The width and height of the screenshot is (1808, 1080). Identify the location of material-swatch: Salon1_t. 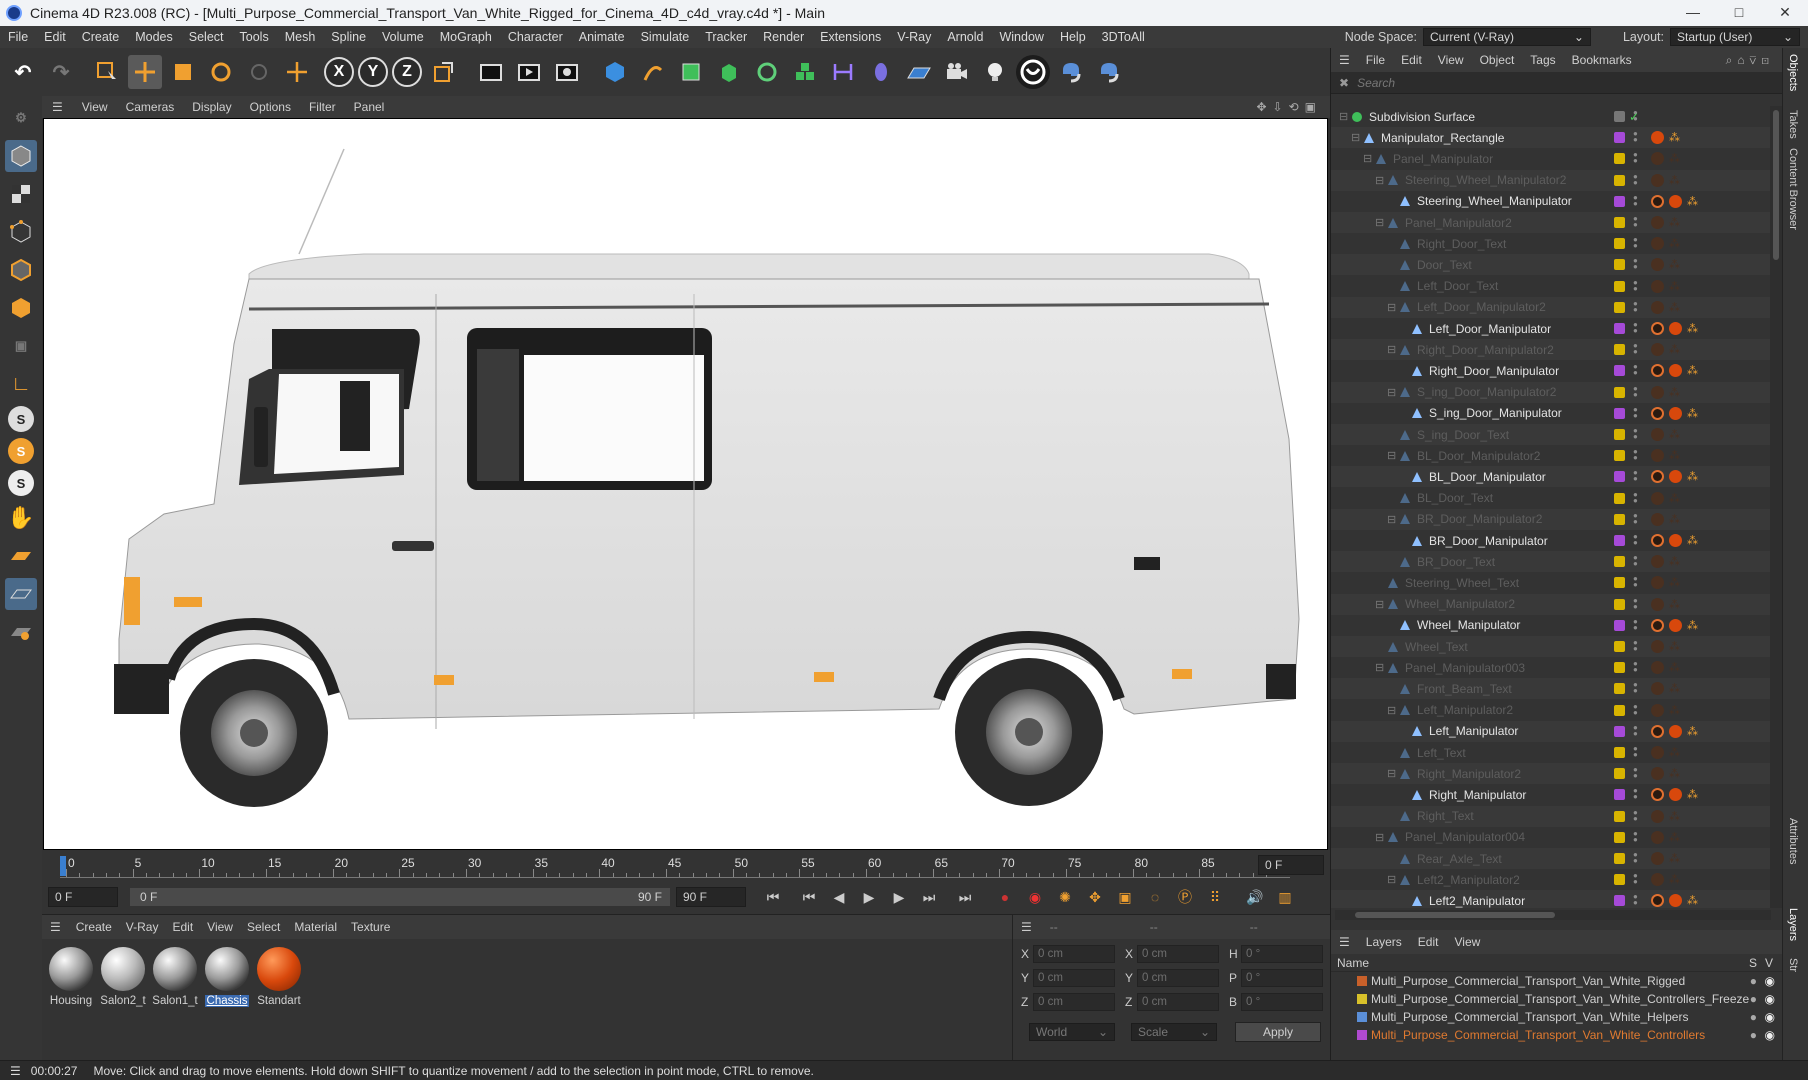
(175, 977).